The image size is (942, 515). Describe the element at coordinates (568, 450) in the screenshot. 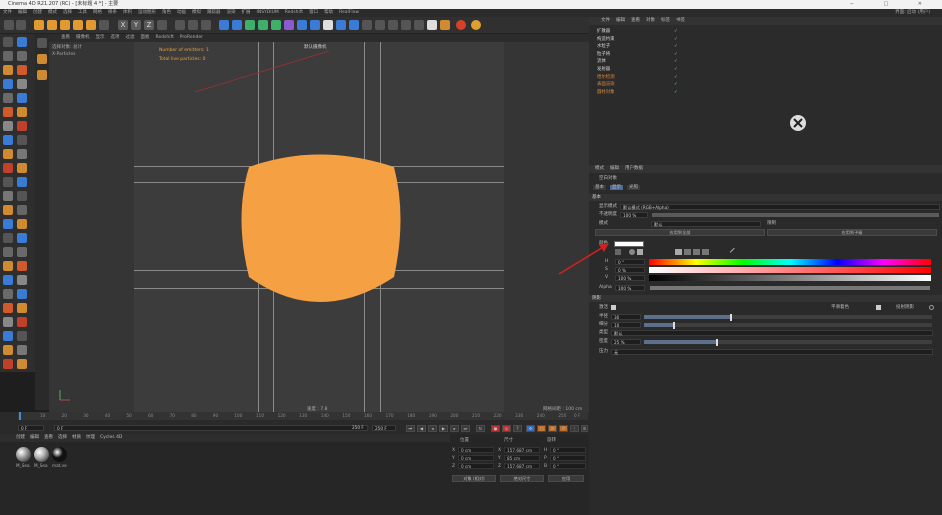

I see `rot-field: 0 °` at that location.